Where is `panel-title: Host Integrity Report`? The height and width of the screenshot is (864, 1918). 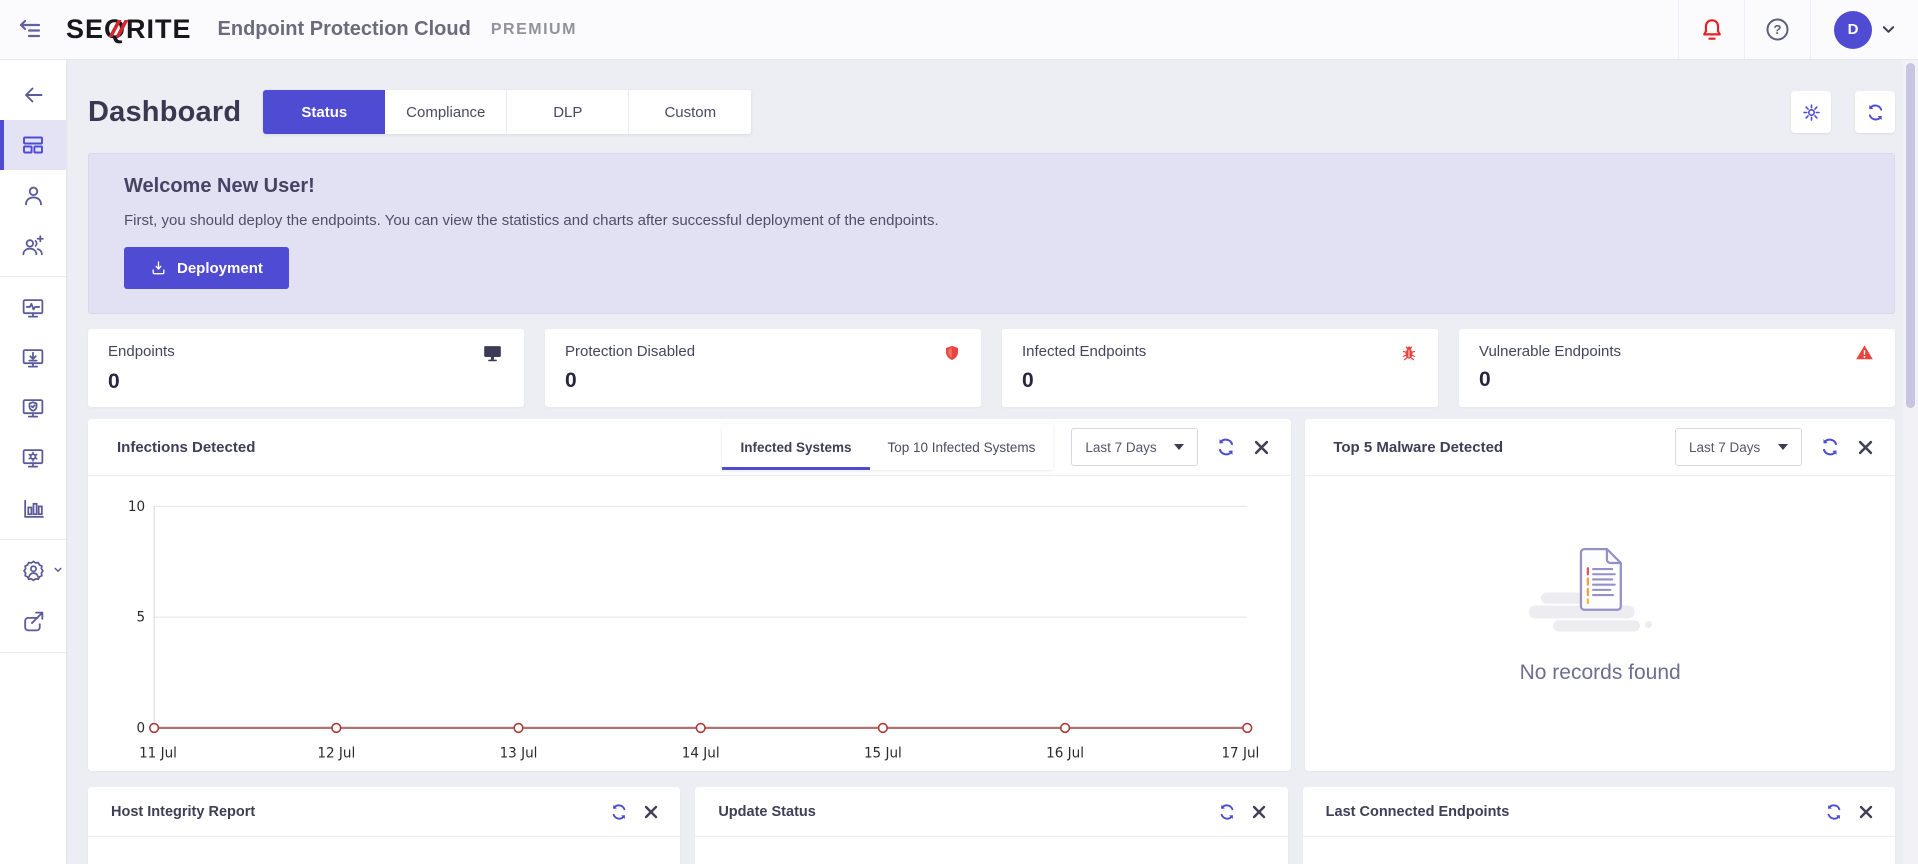 panel-title: Host Integrity Report is located at coordinates (183, 811).